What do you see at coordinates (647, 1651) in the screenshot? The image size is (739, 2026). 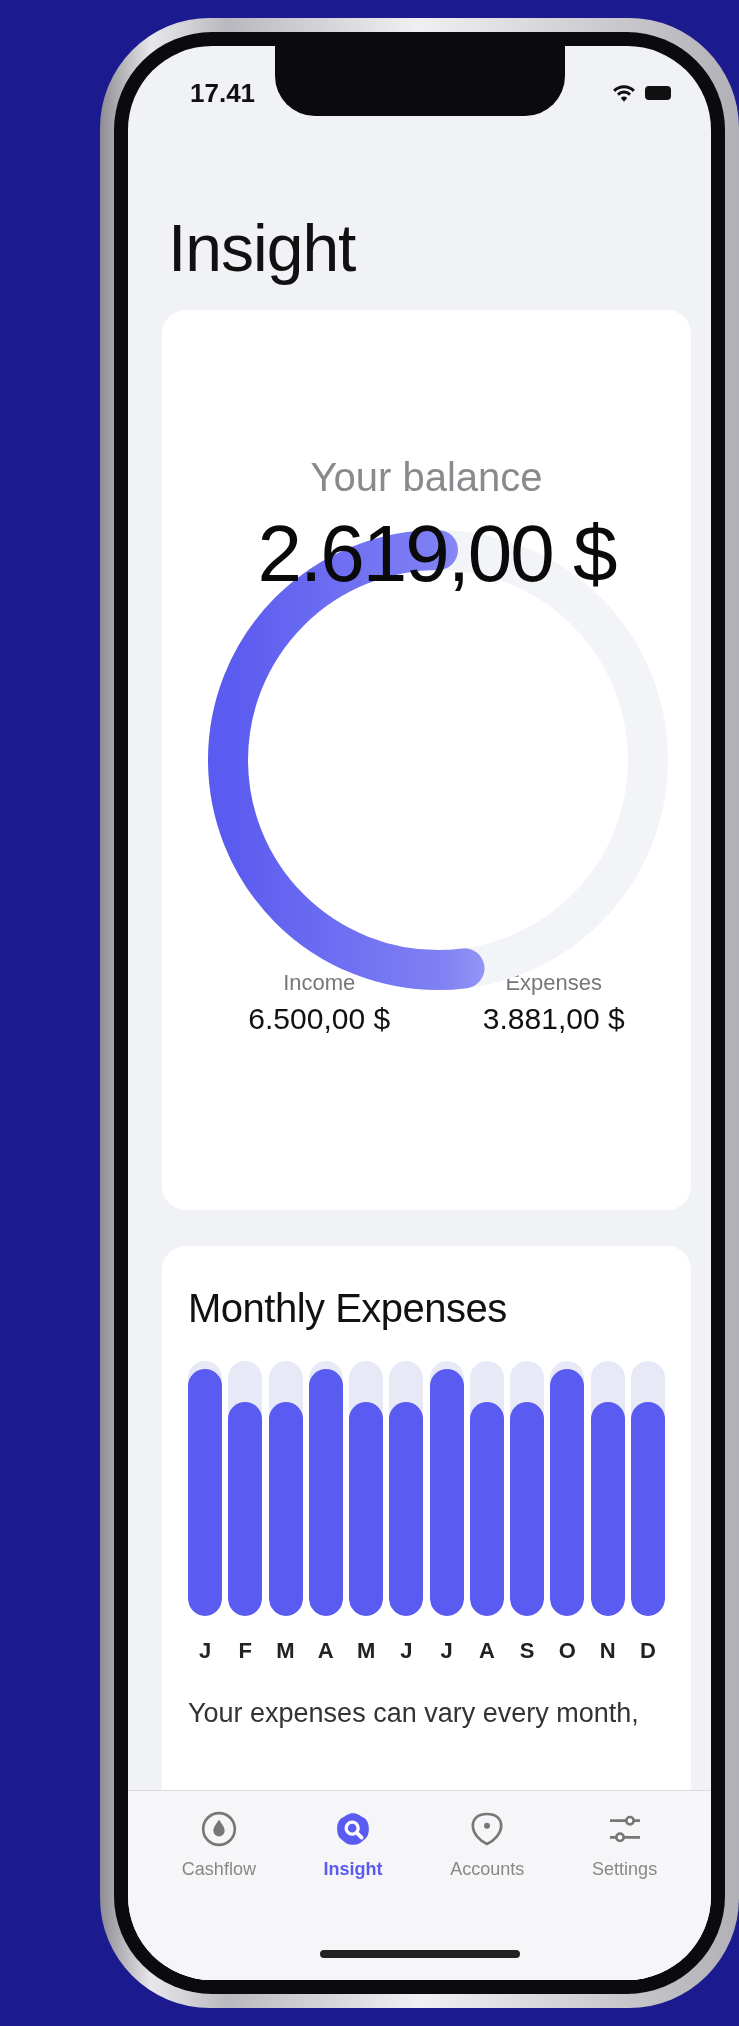 I see `month-label: D` at bounding box center [647, 1651].